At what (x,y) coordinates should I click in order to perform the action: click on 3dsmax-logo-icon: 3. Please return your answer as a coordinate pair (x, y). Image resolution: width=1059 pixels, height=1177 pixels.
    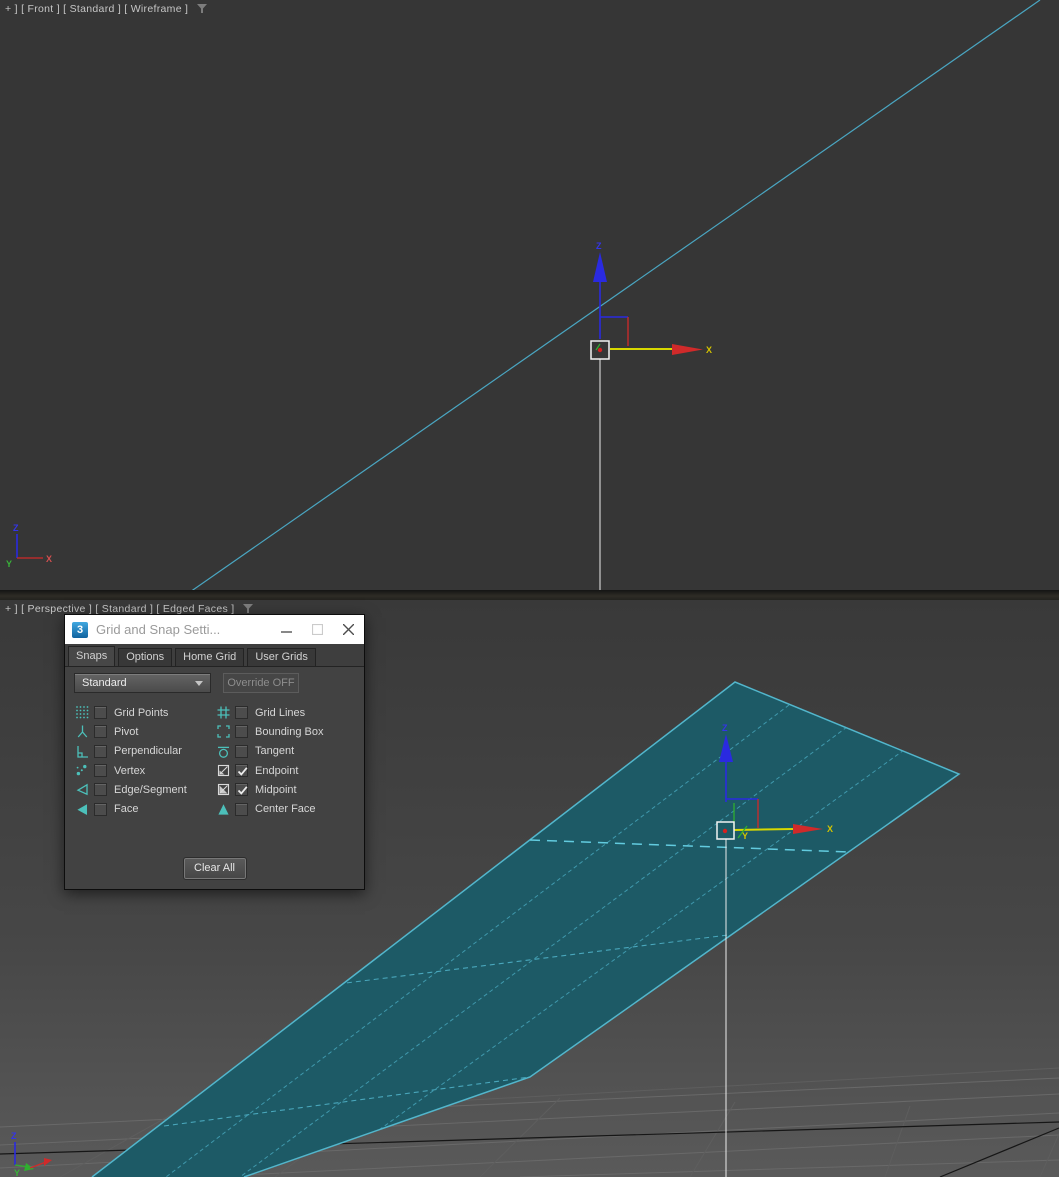
    Looking at the image, I should click on (80, 629).